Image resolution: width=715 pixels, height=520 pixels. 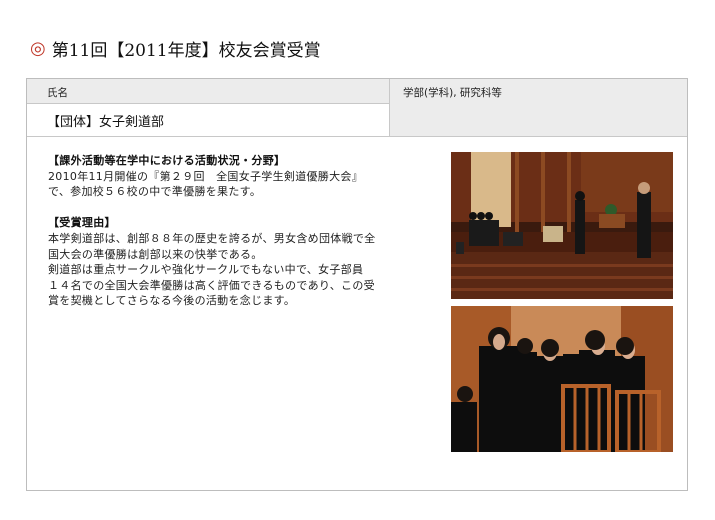 What do you see at coordinates (389, 107) in the screenshot?
I see `column-divider` at bounding box center [389, 107].